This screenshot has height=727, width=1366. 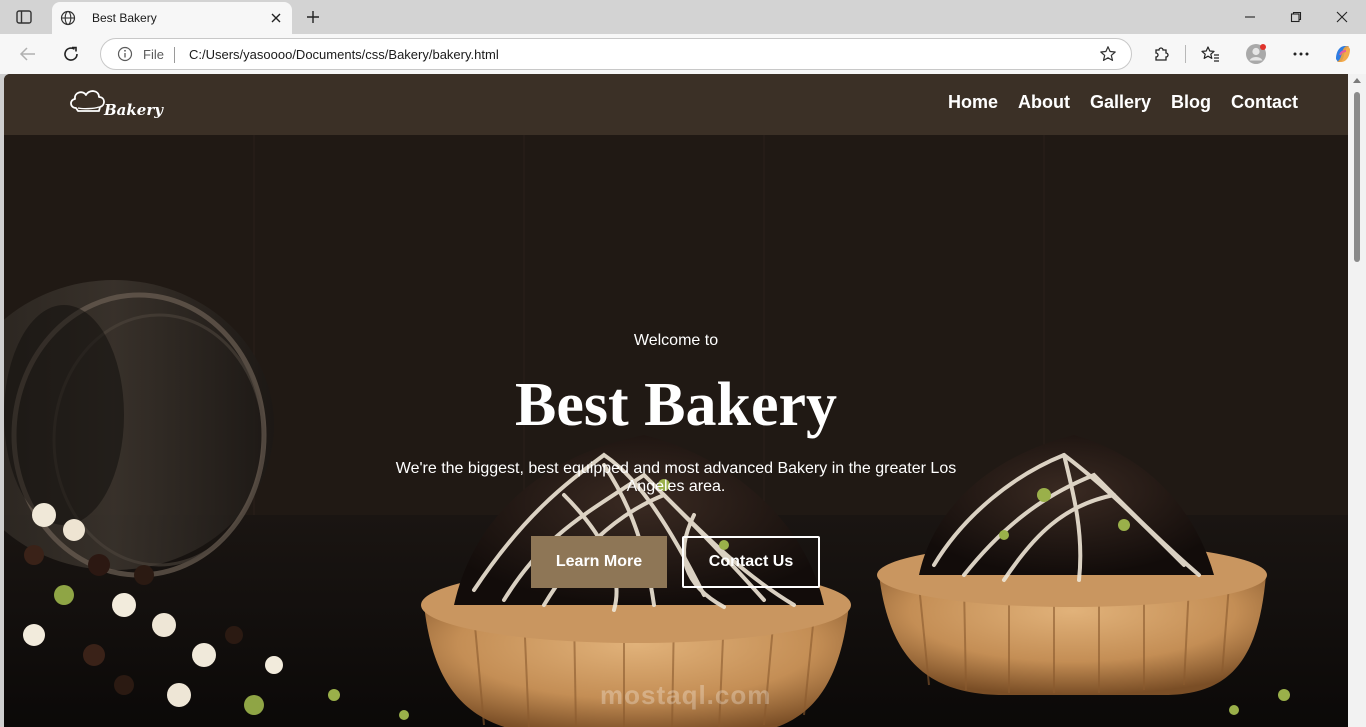 What do you see at coordinates (276, 18) in the screenshot?
I see `close-tab-icon` at bounding box center [276, 18].